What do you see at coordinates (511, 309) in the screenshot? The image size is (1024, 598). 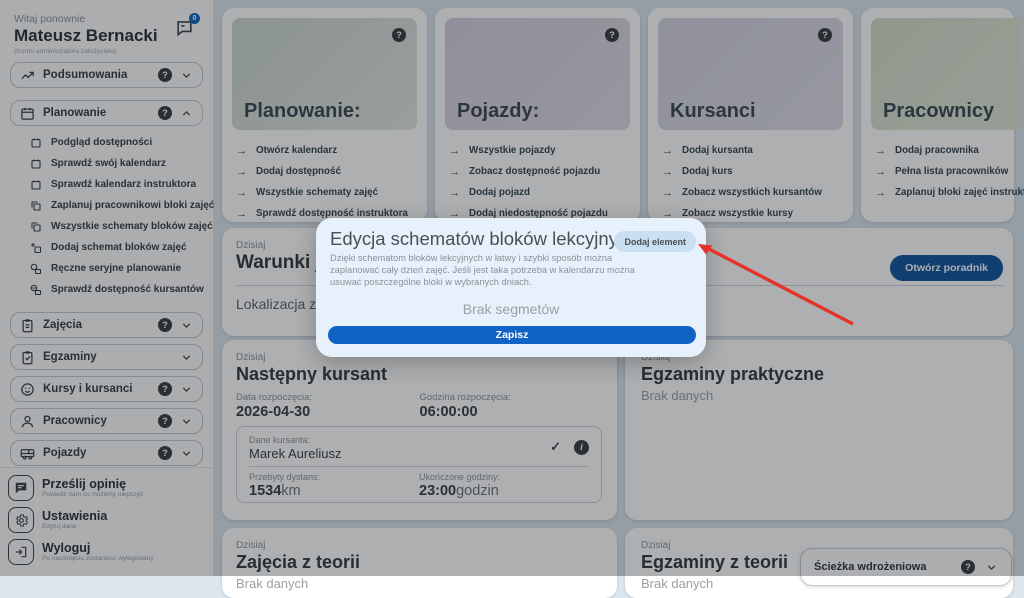 I see `no-segments-text: Brak segmetów` at bounding box center [511, 309].